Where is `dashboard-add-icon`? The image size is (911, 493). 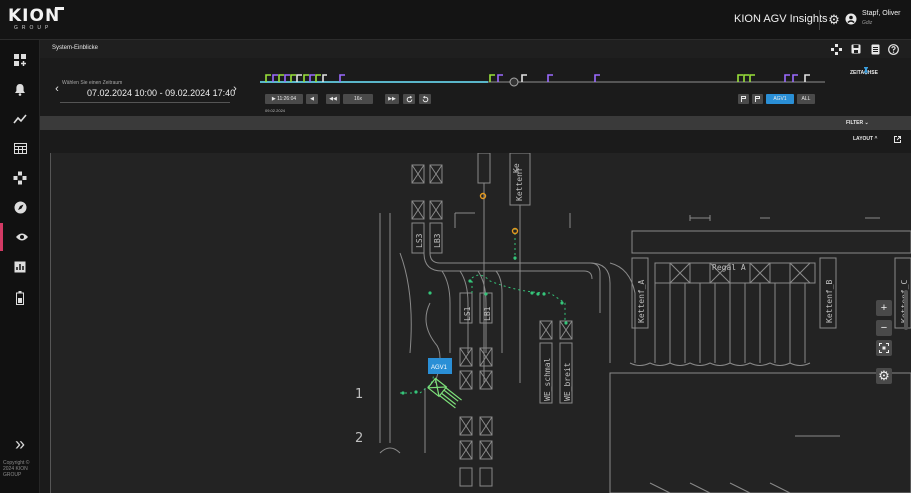 dashboard-add-icon is located at coordinates (20, 60).